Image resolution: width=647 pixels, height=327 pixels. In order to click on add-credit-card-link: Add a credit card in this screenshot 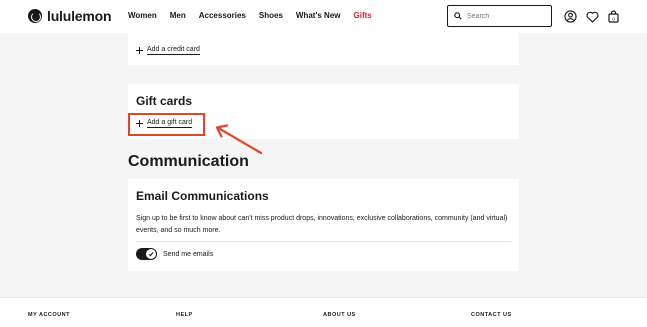, I will do `click(168, 50)`.